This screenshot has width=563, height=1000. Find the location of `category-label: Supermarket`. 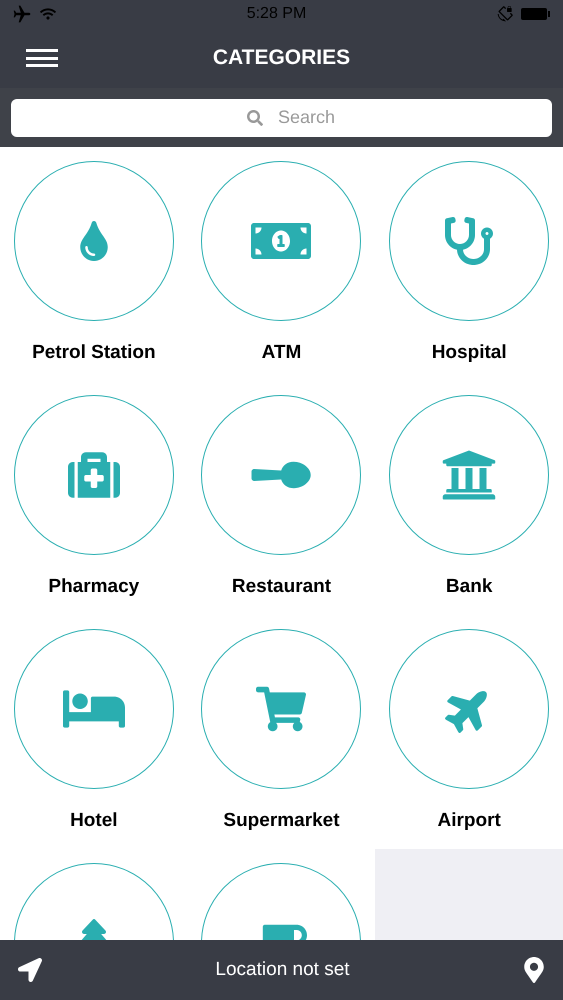

category-label: Supermarket is located at coordinates (281, 821).